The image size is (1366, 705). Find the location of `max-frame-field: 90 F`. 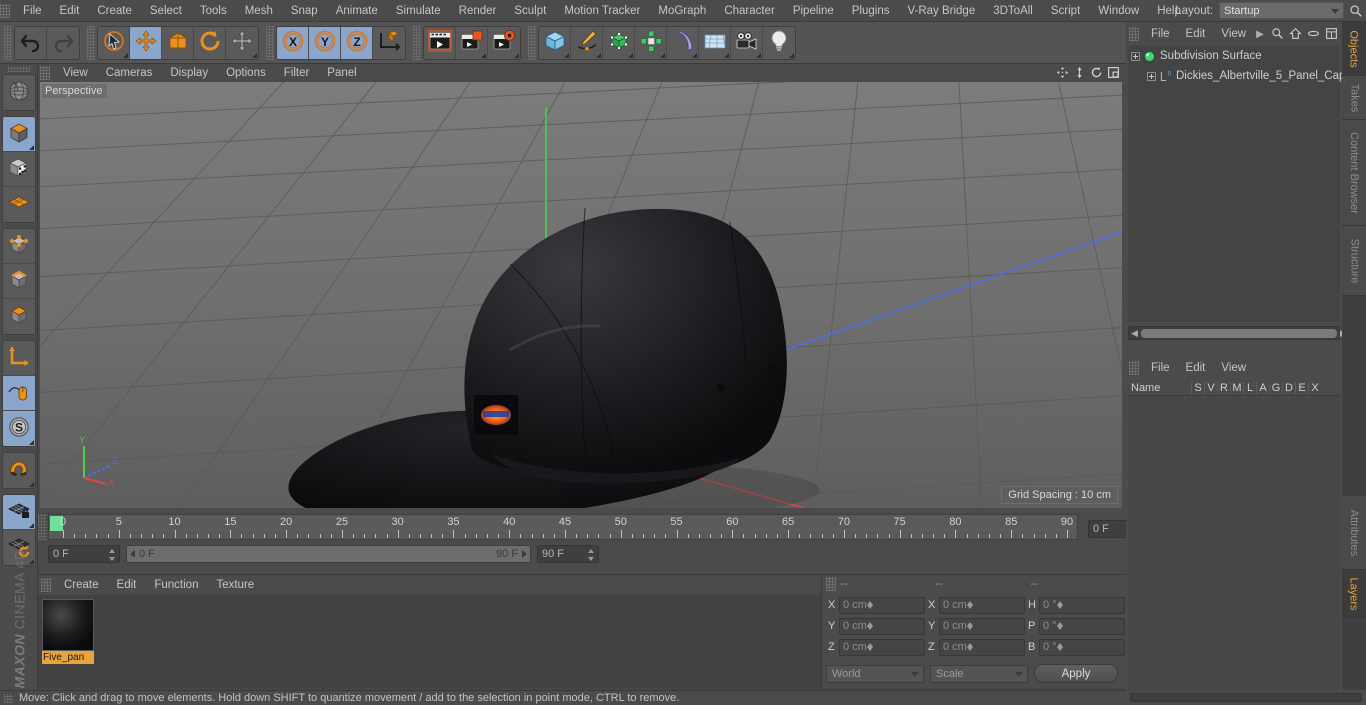

max-frame-field: 90 F is located at coordinates (568, 554).